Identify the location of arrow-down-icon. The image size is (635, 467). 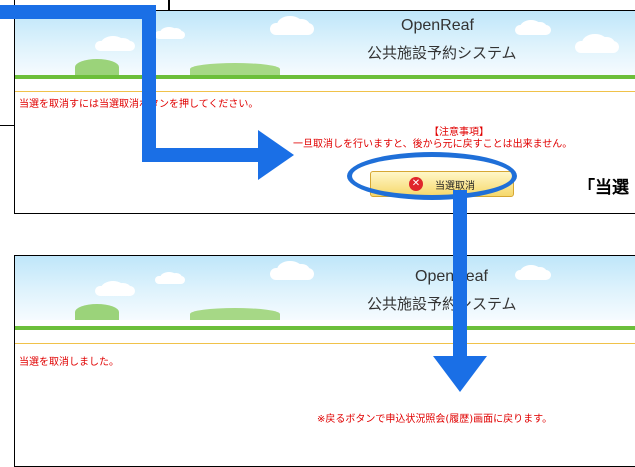
(460, 374).